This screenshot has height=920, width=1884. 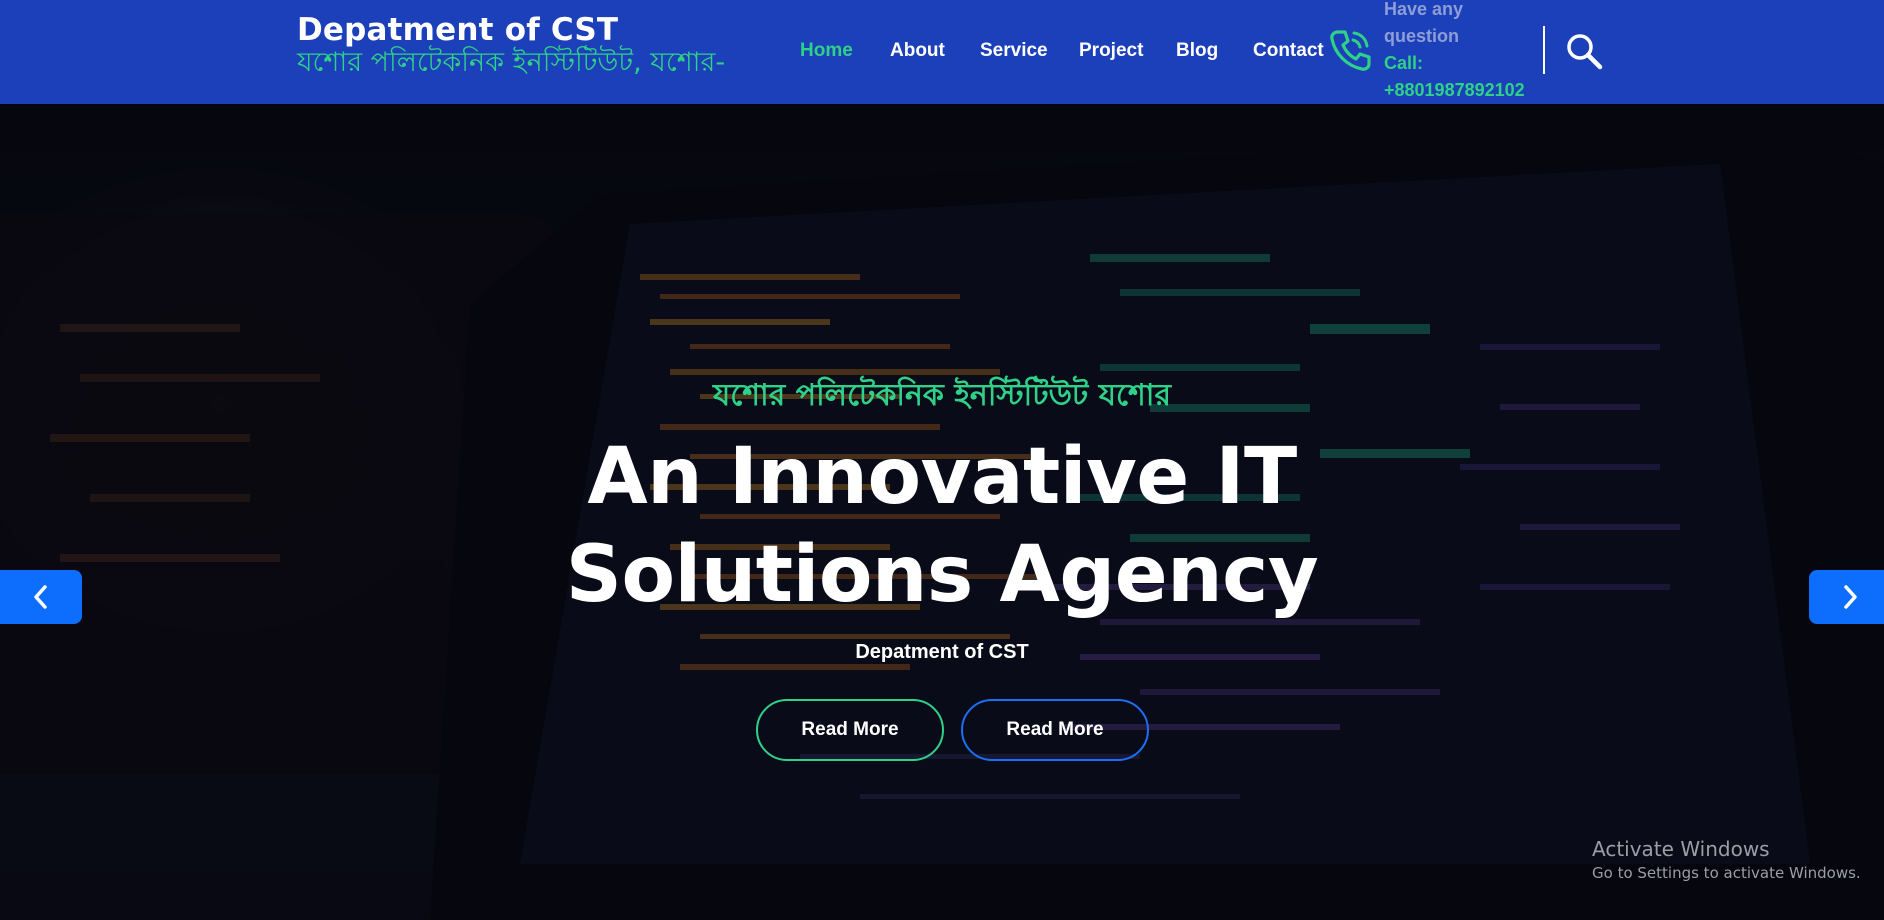 What do you see at coordinates (1459, 77) in the screenshot?
I see `contact-phone: Call: +8801987892102` at bounding box center [1459, 77].